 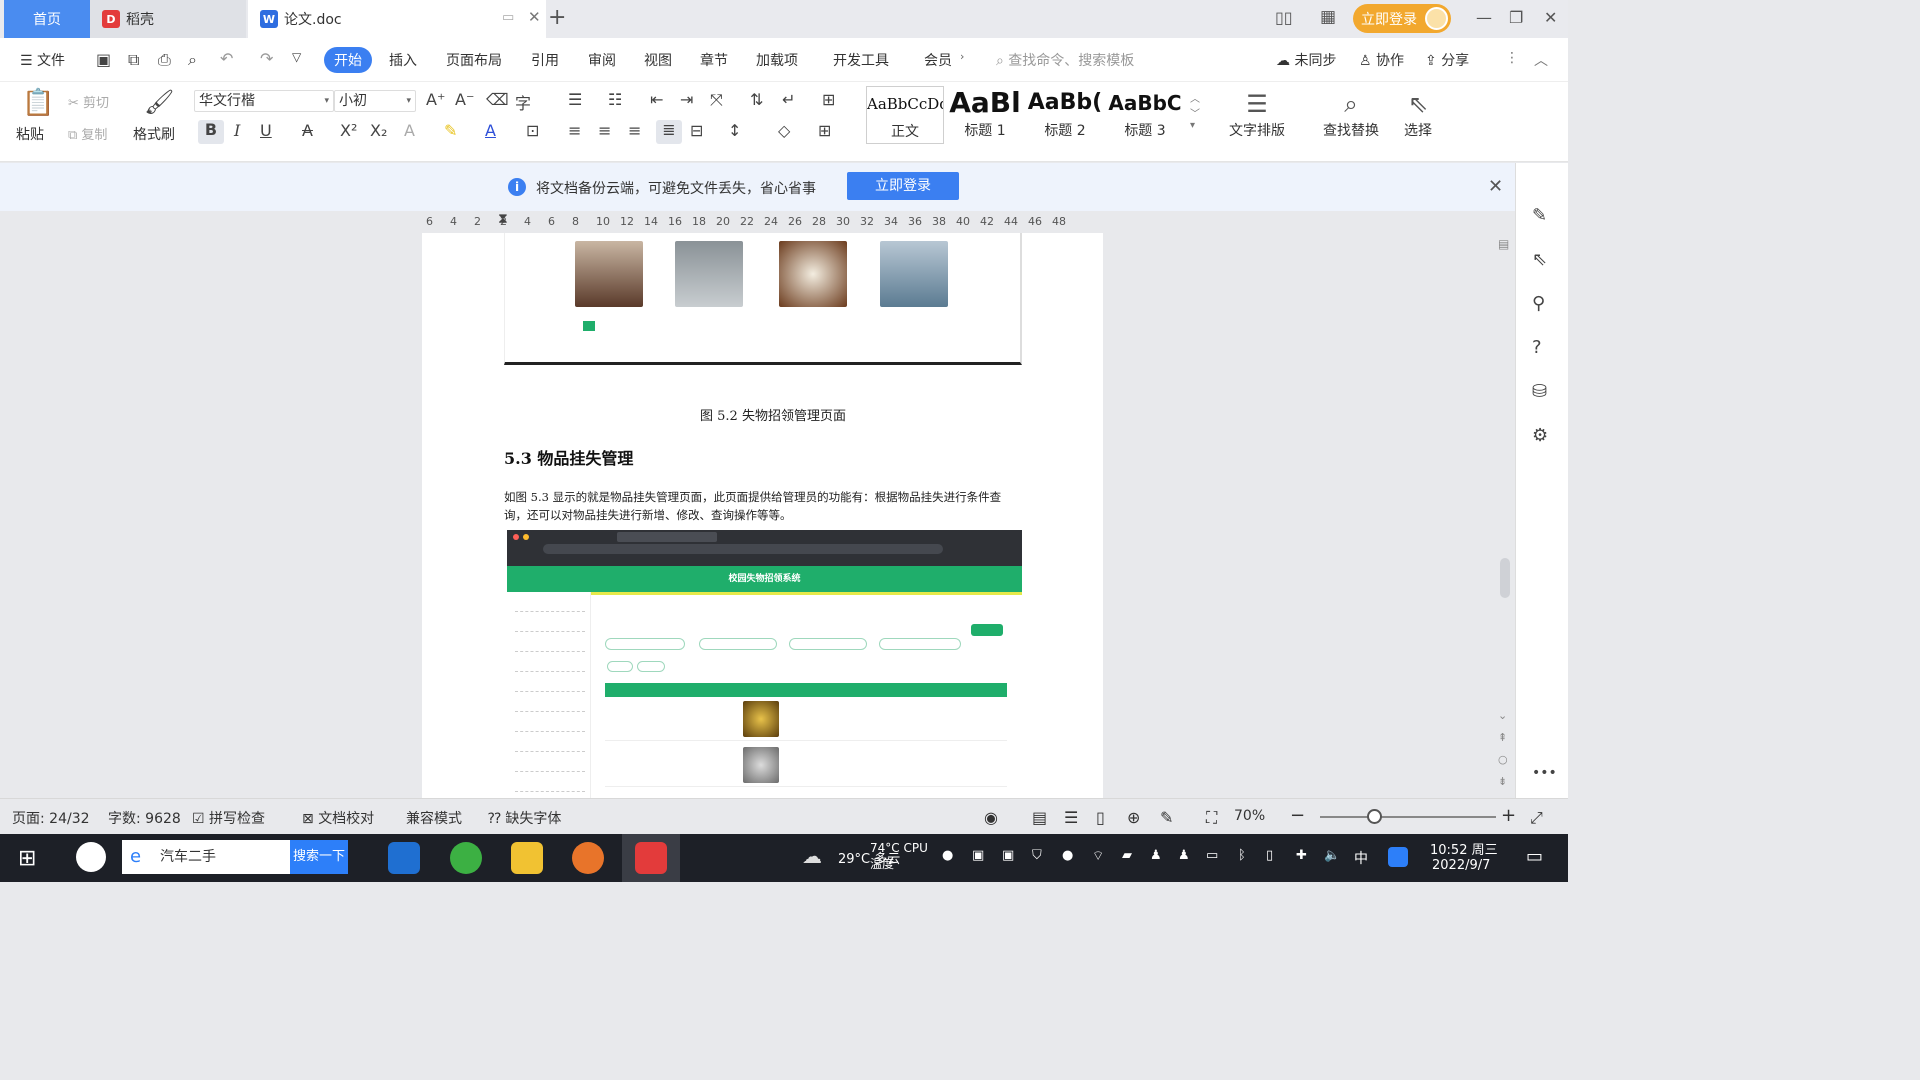 What do you see at coordinates (42, 60) in the screenshot?
I see `file-menu: ☰ 文件` at bounding box center [42, 60].